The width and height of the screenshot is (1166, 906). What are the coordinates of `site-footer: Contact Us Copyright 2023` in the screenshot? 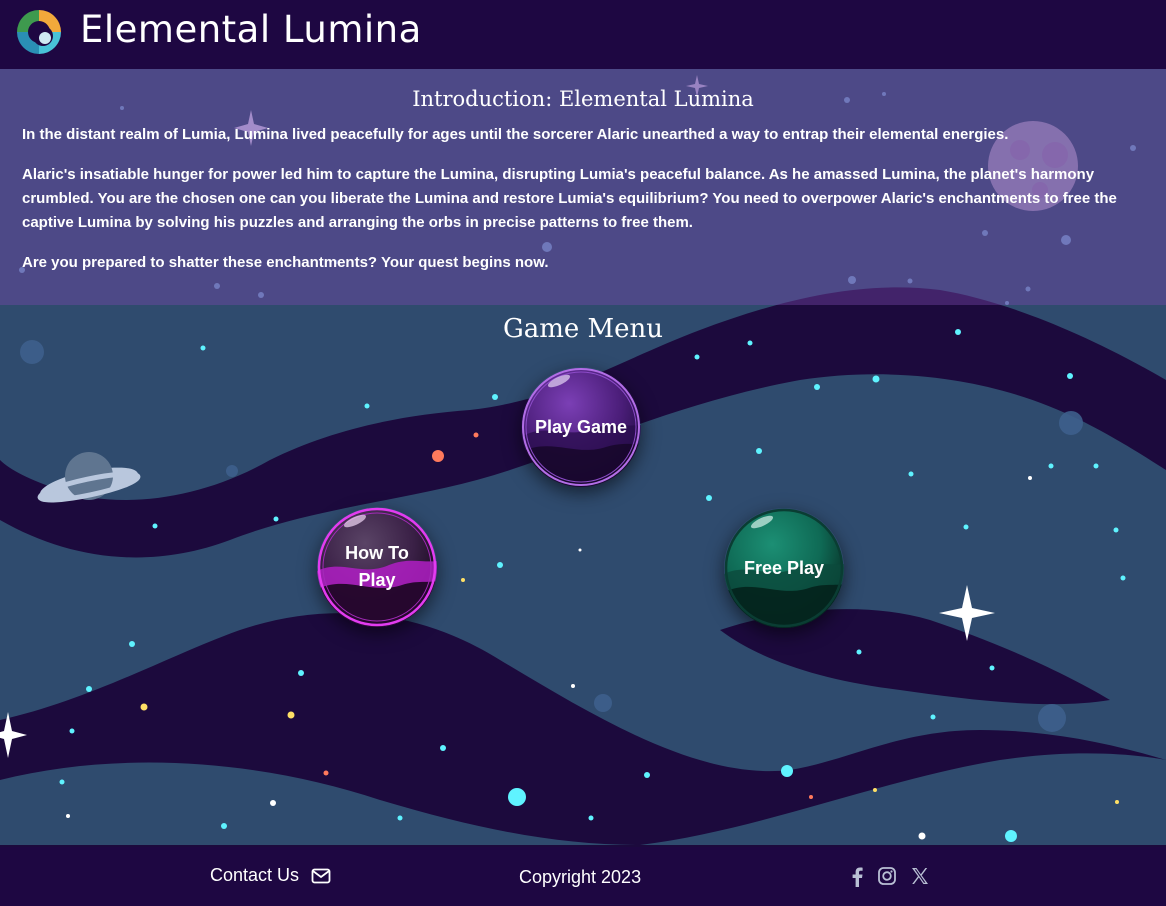 It's located at (583, 876).